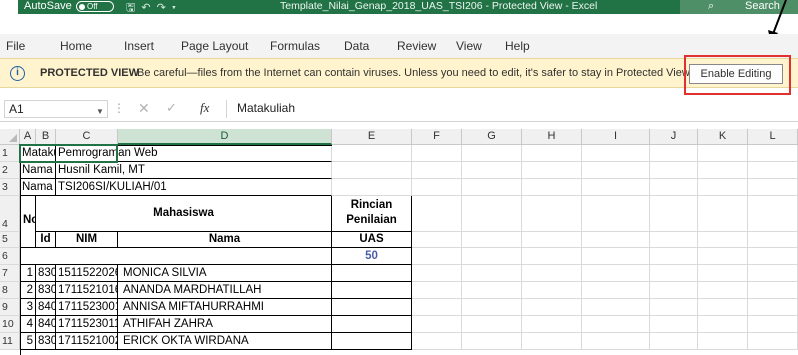 The width and height of the screenshot is (798, 355). I want to click on student-nama: ATHIFAH ZAHRA, so click(225, 324).